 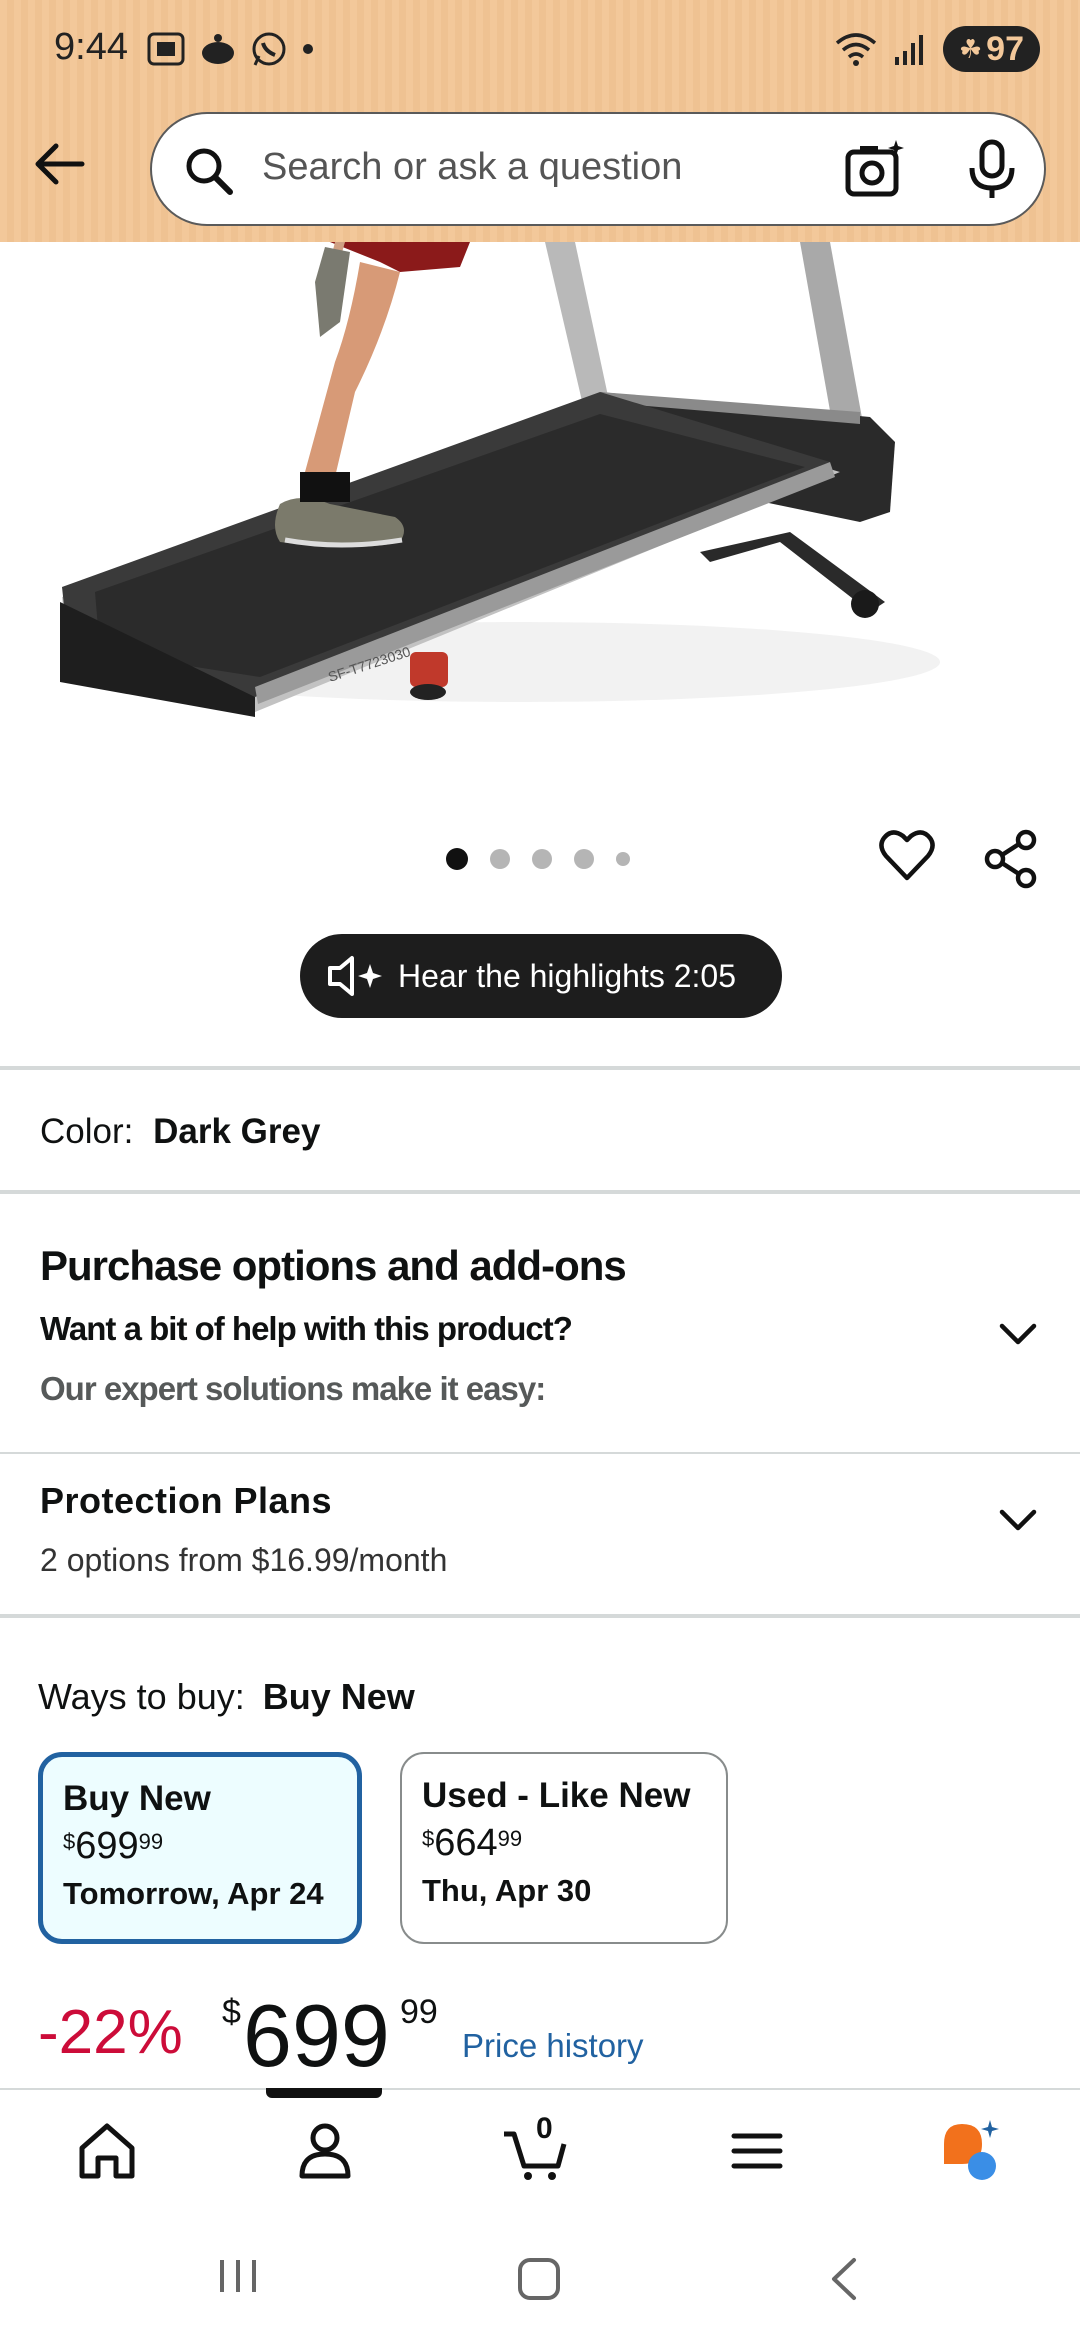 I want to click on buy-option-card-new: Buy New $69999 Tomorrow, Apr 24, so click(x=200, y=1848).